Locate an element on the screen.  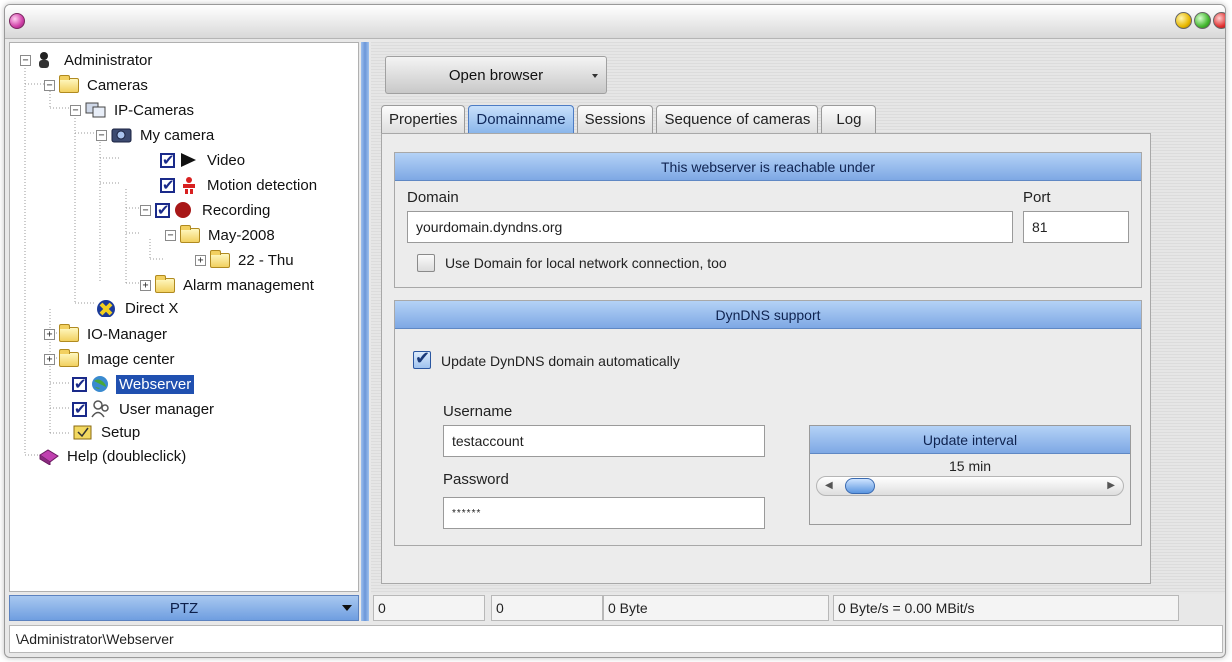
tree-item-alarm-management: + Alarm management is located at coordinates (228, 285).